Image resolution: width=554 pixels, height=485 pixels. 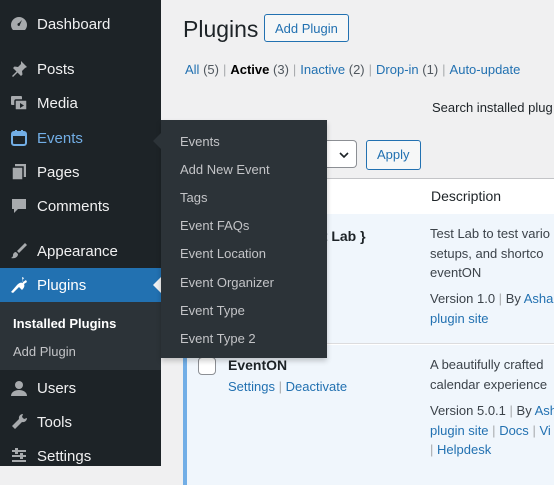 What do you see at coordinates (19, 285) in the screenshot?
I see `plugin-icon` at bounding box center [19, 285].